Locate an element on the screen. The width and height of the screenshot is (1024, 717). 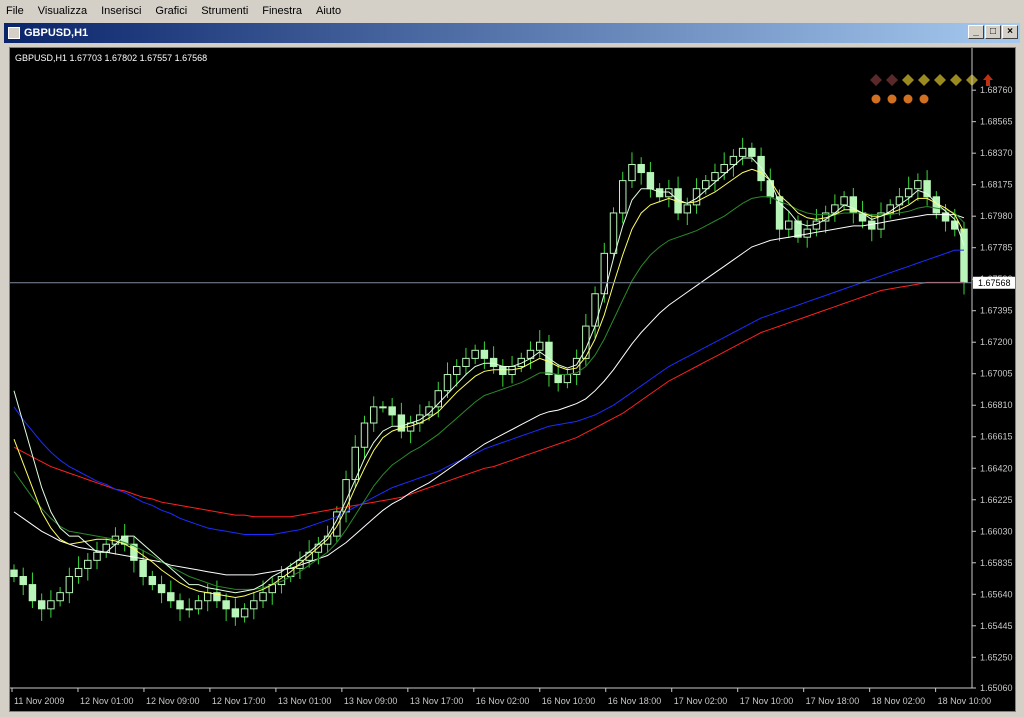
x-tick-label: 17 Nov 10:00 is located at coordinates (767, 701).